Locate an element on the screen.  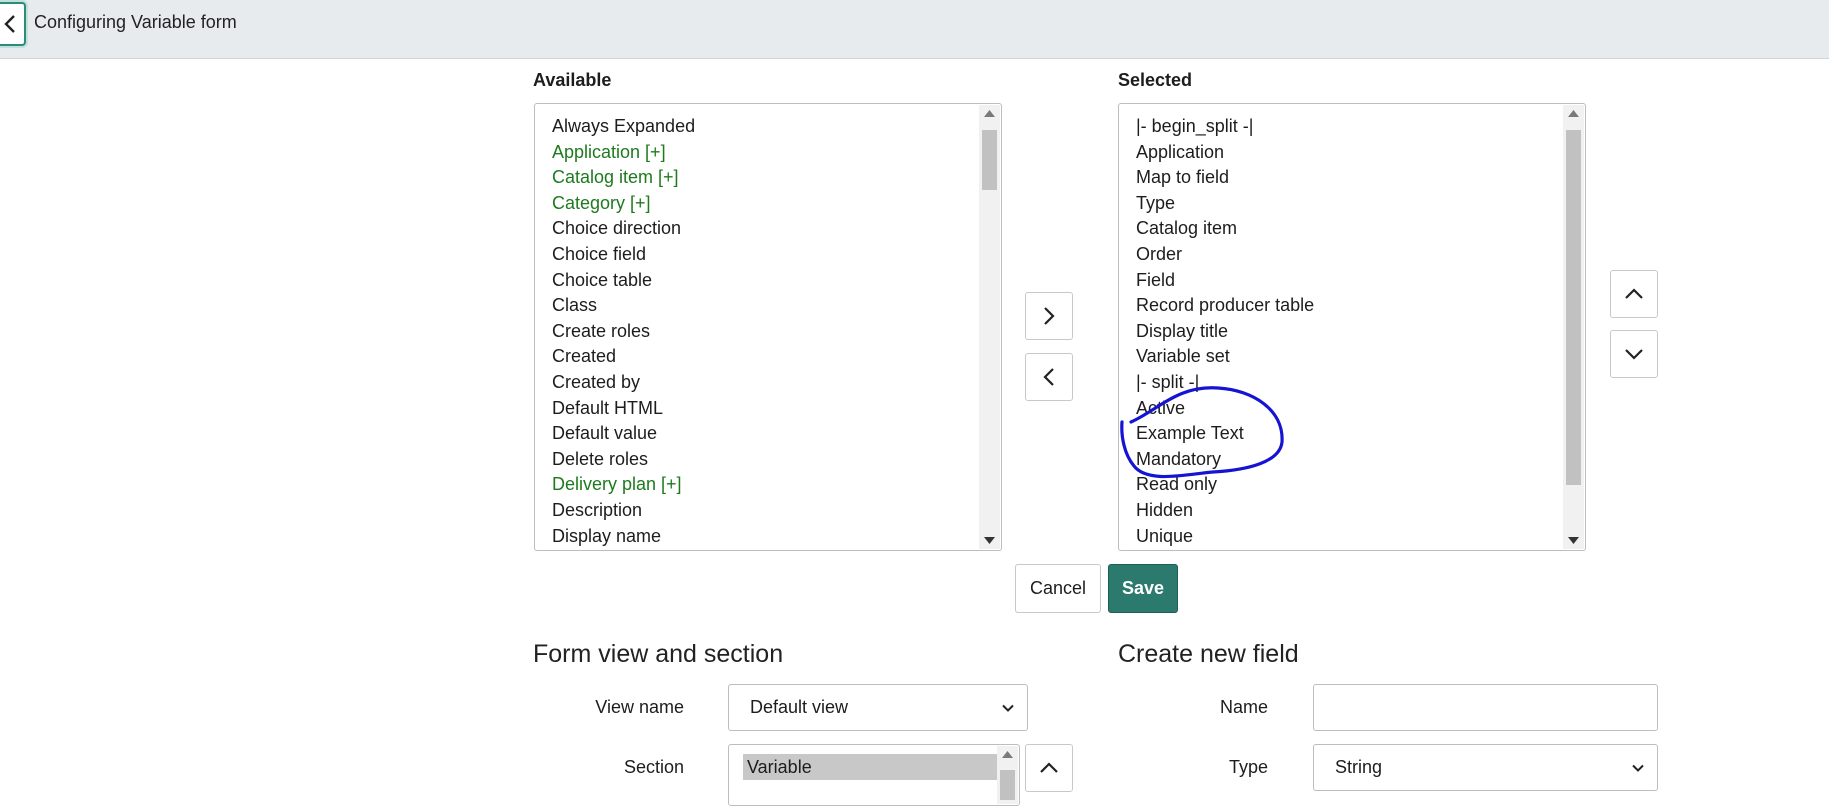
available-list-item: Description is located at coordinates (765, 511).